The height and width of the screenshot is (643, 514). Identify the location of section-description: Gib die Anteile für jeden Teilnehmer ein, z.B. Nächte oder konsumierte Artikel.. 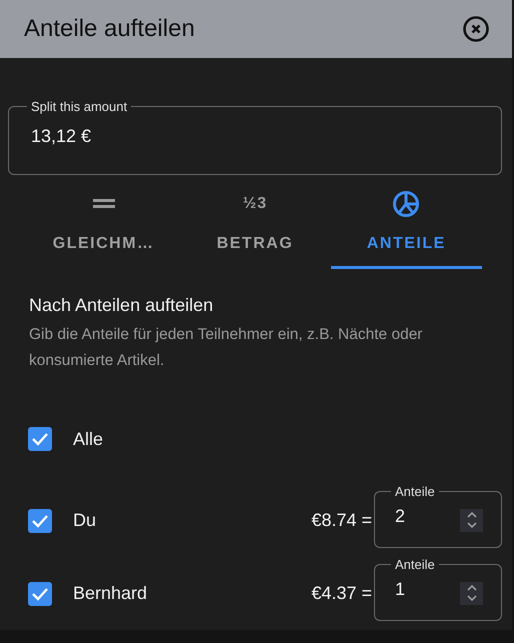
(226, 348).